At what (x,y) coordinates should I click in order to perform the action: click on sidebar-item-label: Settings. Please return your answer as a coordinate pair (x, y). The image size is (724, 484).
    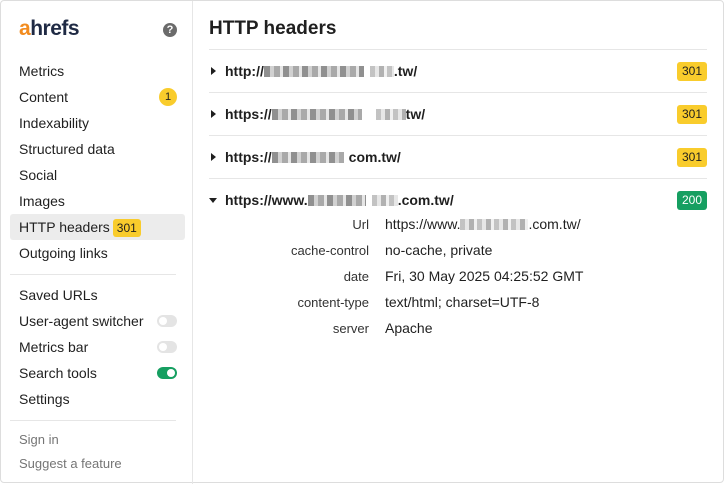
    Looking at the image, I should click on (44, 399).